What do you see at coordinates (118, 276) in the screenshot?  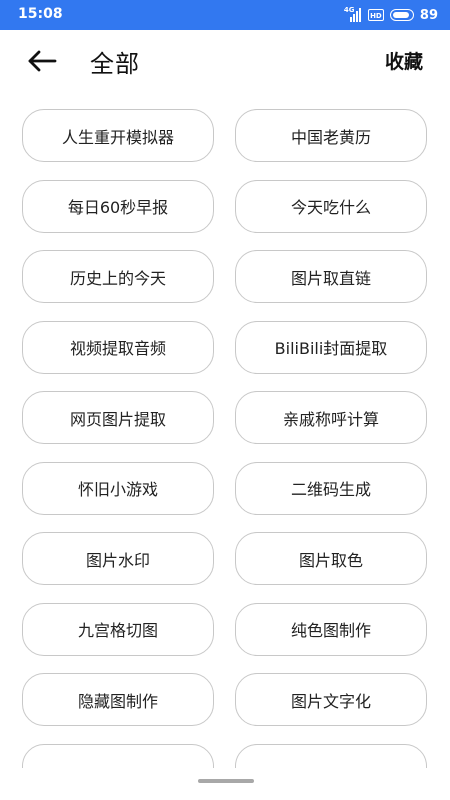 I see `tool-button: 历史上的今天` at bounding box center [118, 276].